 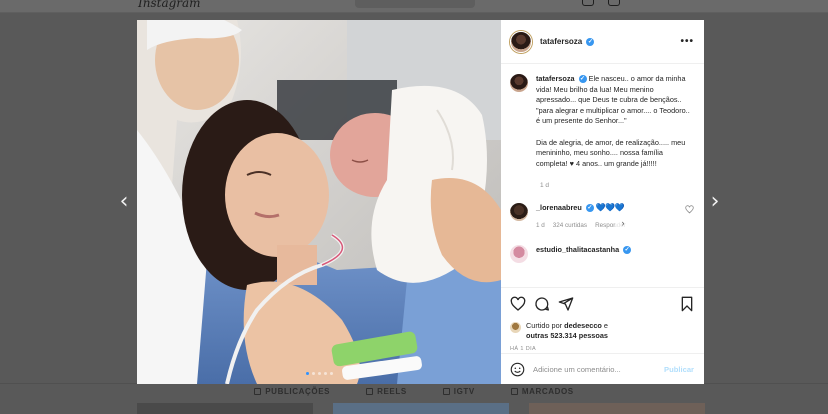 What do you see at coordinates (601, 3) in the screenshot?
I see `header-icons` at bounding box center [601, 3].